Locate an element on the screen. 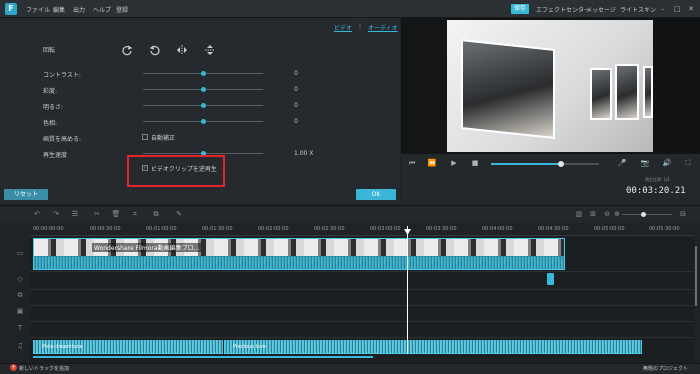 The height and width of the screenshot is (374, 700). video-audio-waveform is located at coordinates (299, 263).